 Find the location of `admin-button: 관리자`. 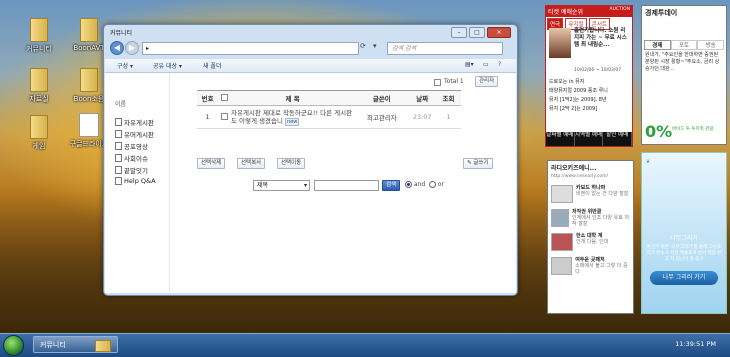

admin-button: 관리자 is located at coordinates (487, 81).